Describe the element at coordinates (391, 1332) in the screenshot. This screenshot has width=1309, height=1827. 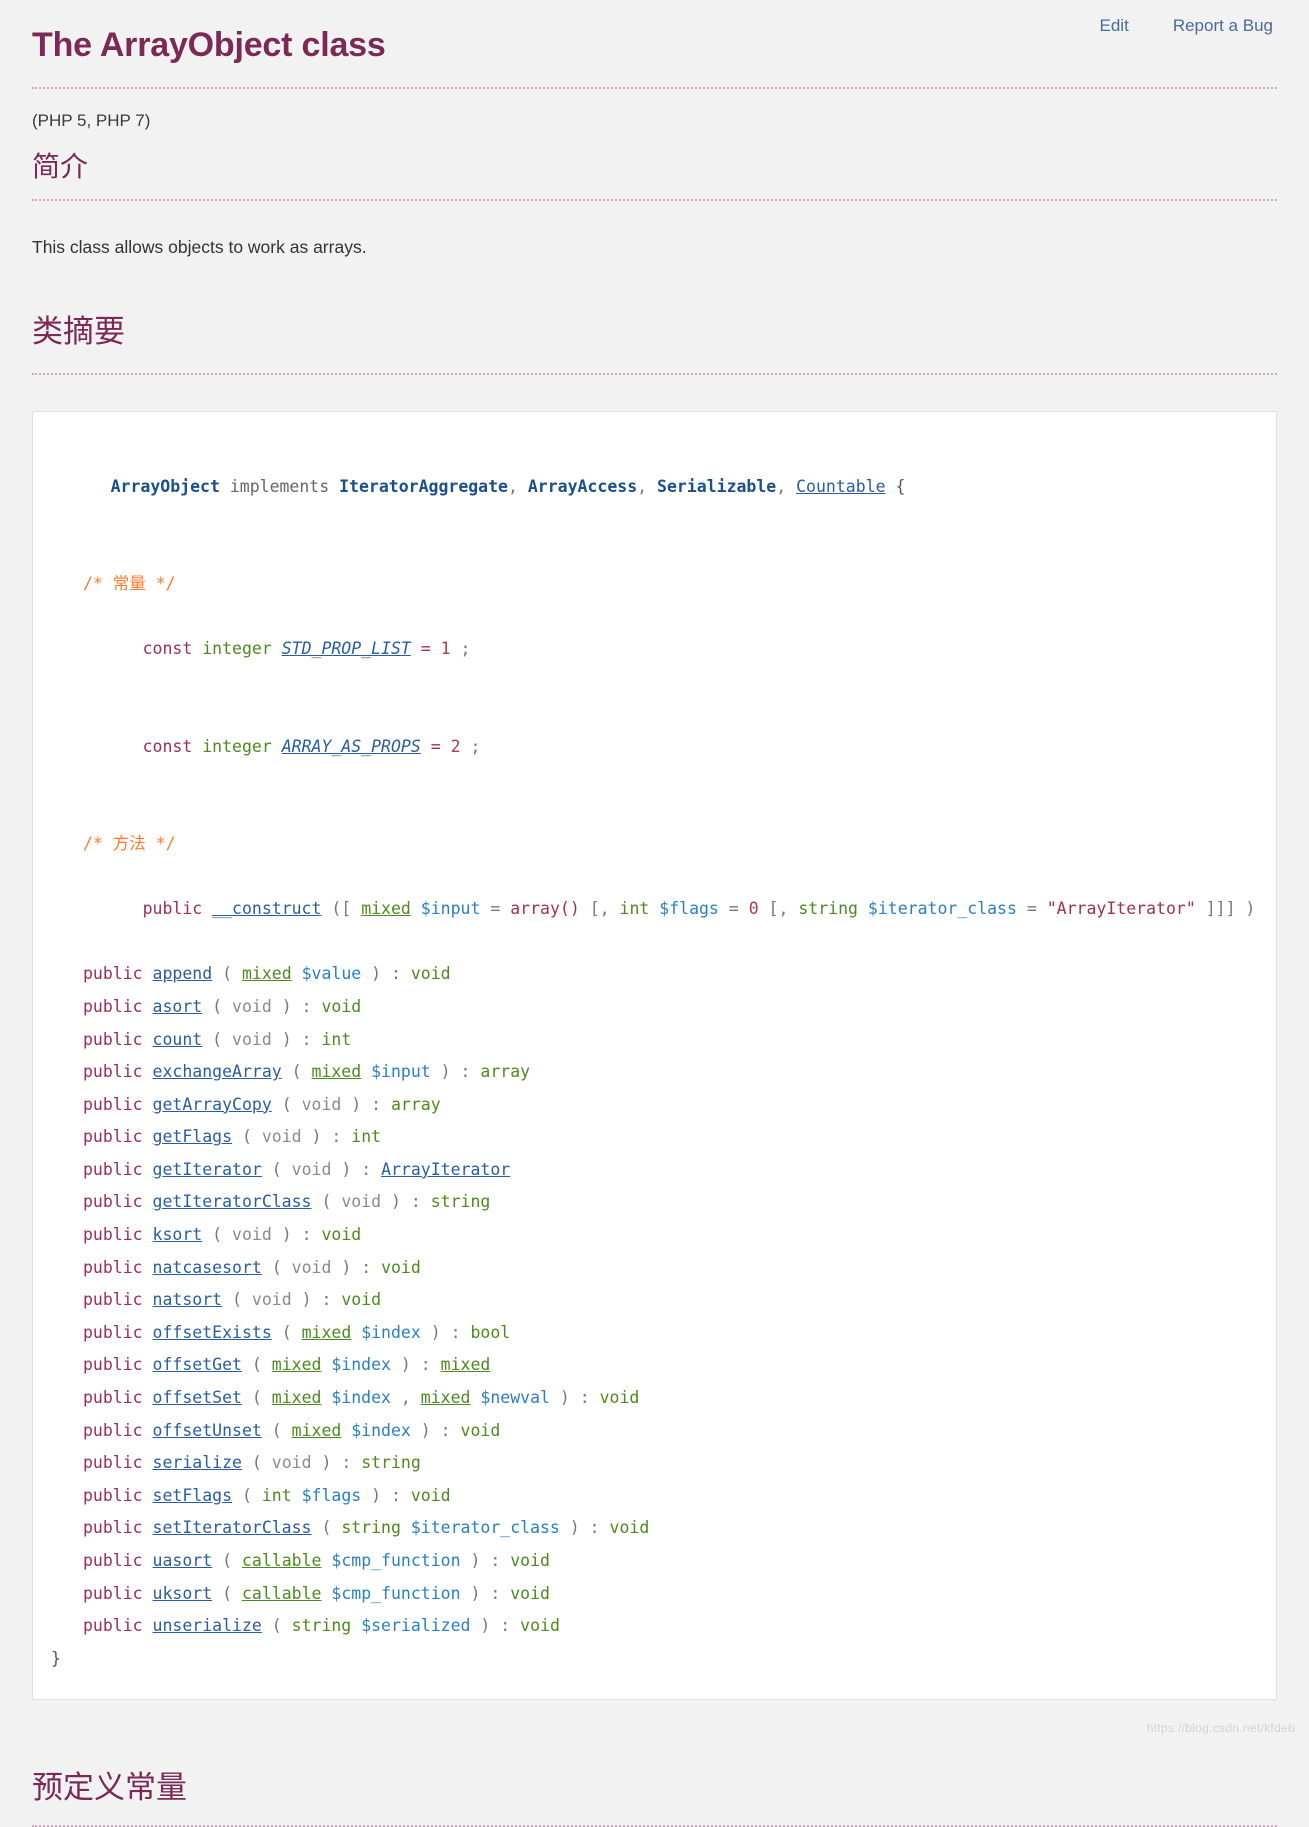
I see `code-token-param: $index` at that location.